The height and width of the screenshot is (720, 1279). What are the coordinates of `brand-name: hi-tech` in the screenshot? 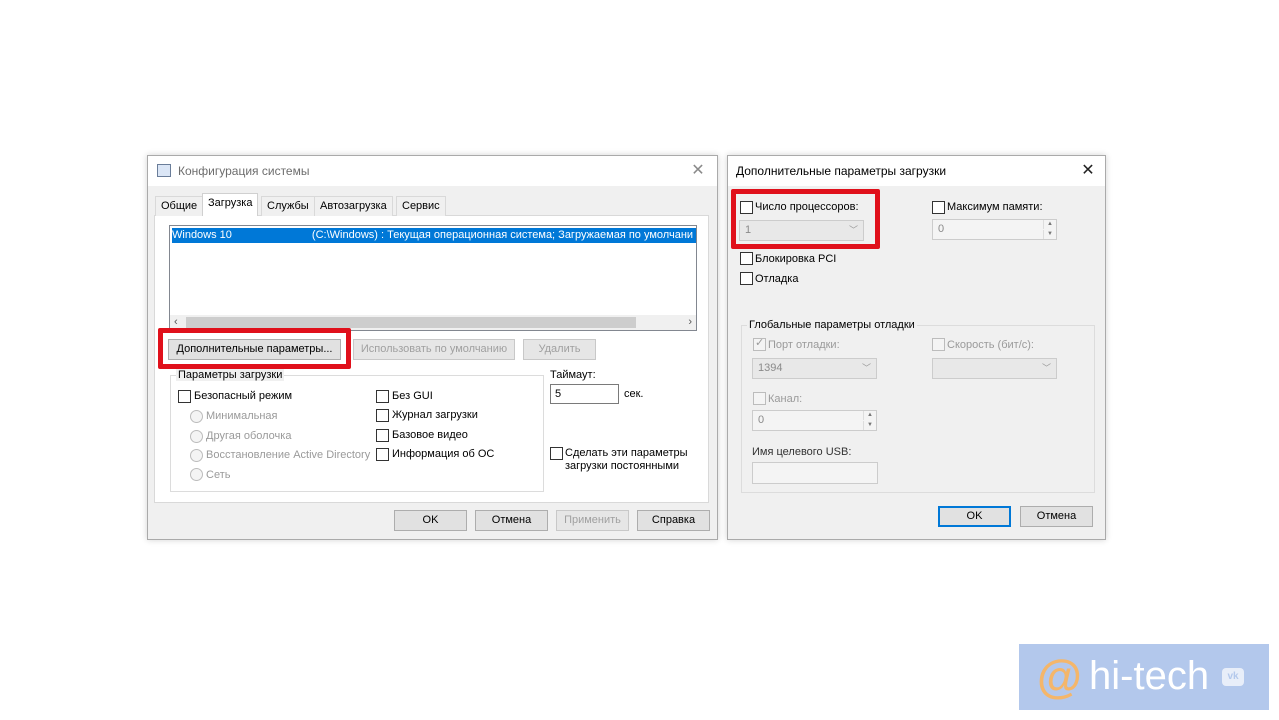 It's located at (1149, 676).